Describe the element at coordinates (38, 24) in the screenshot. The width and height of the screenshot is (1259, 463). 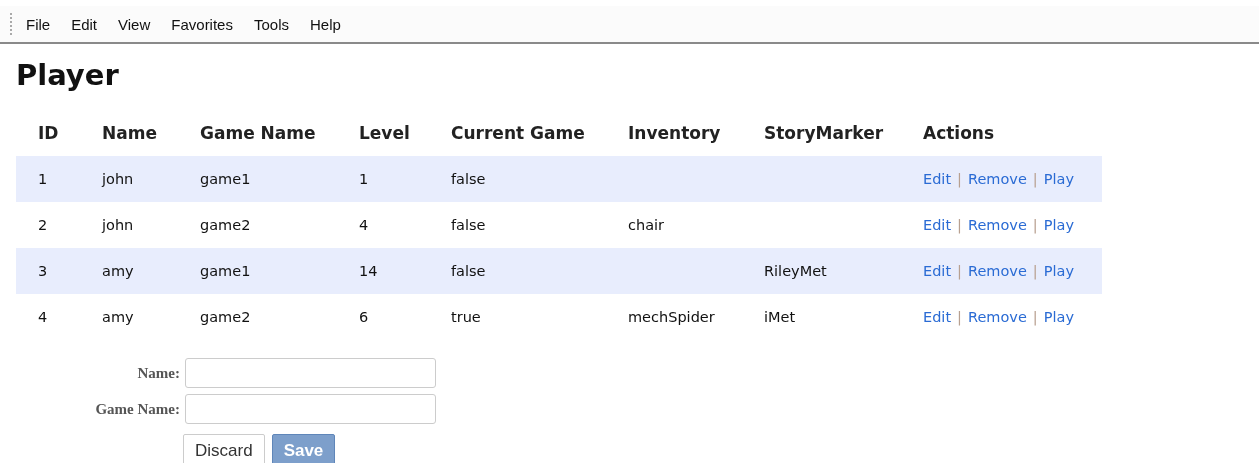
I see `menu-item: File` at that location.